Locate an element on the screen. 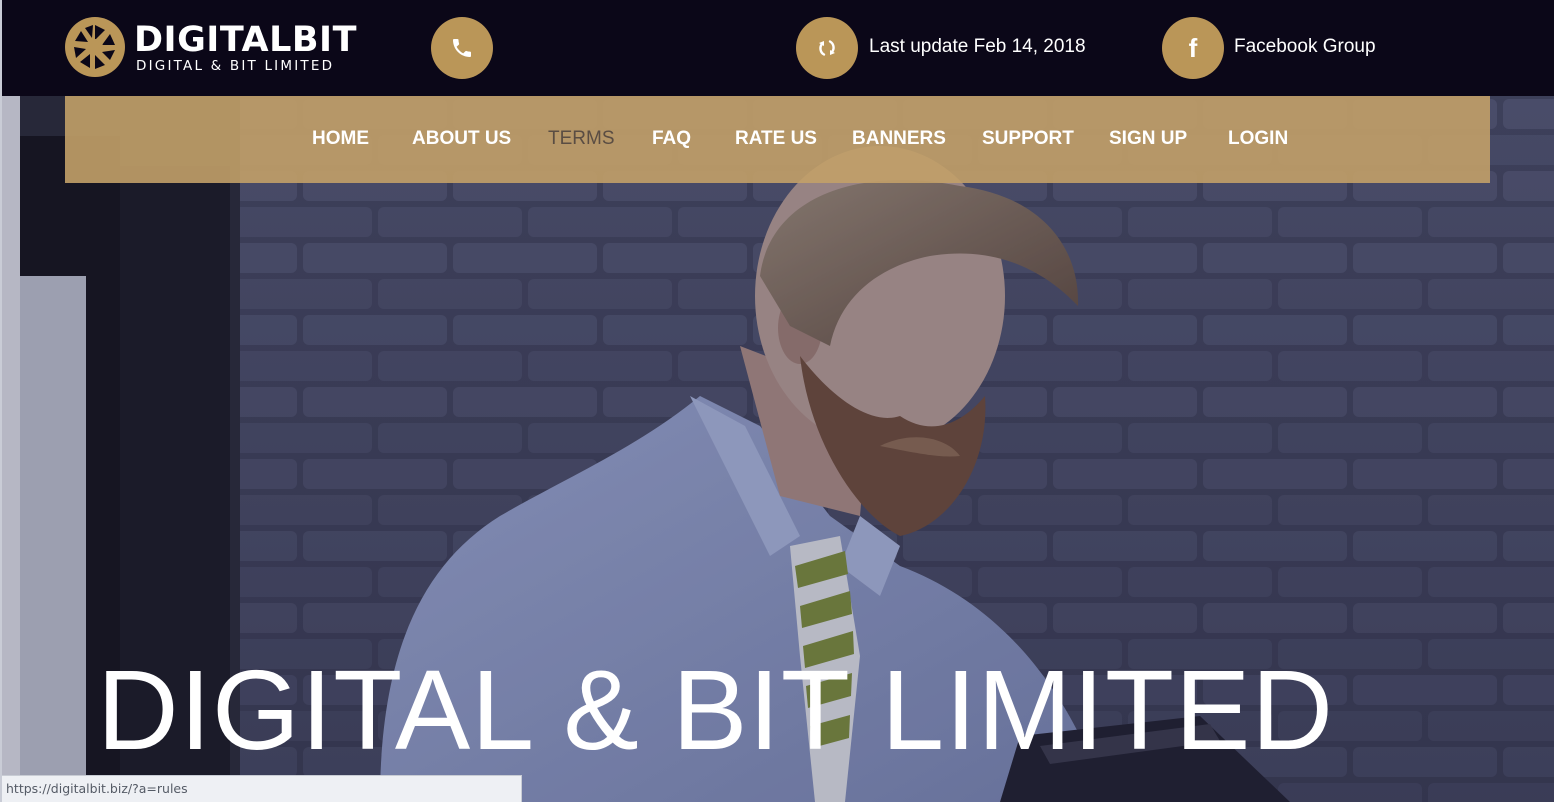 The image size is (1554, 802). nav-login: LOGIN is located at coordinates (1258, 139).